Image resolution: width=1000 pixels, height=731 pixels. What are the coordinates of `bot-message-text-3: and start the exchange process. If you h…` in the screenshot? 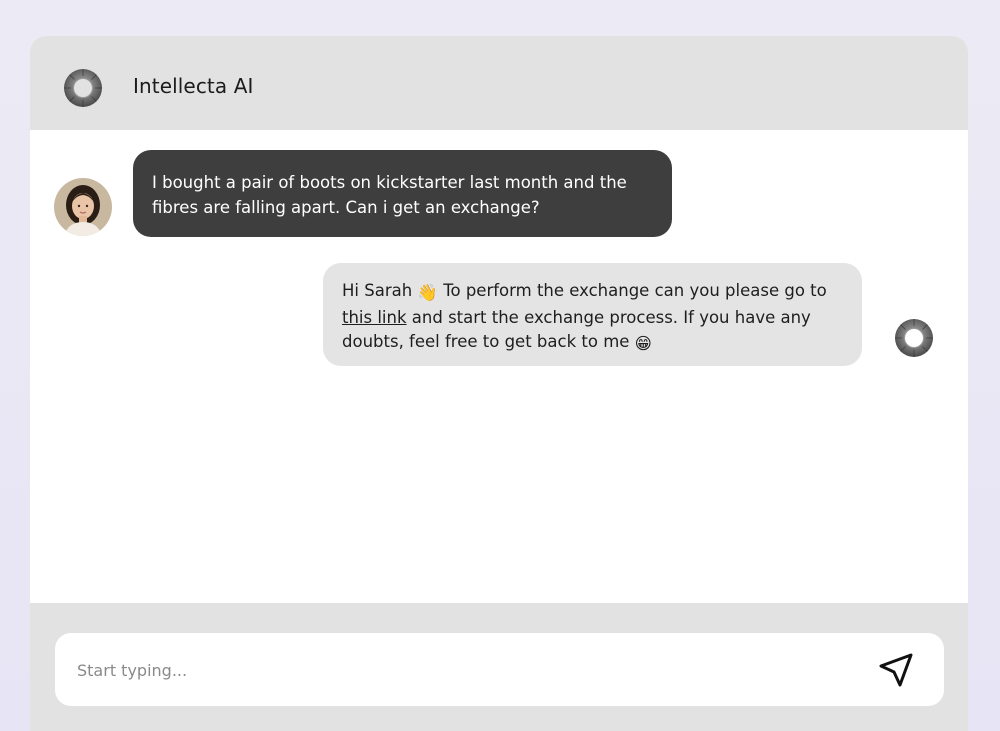 It's located at (576, 329).